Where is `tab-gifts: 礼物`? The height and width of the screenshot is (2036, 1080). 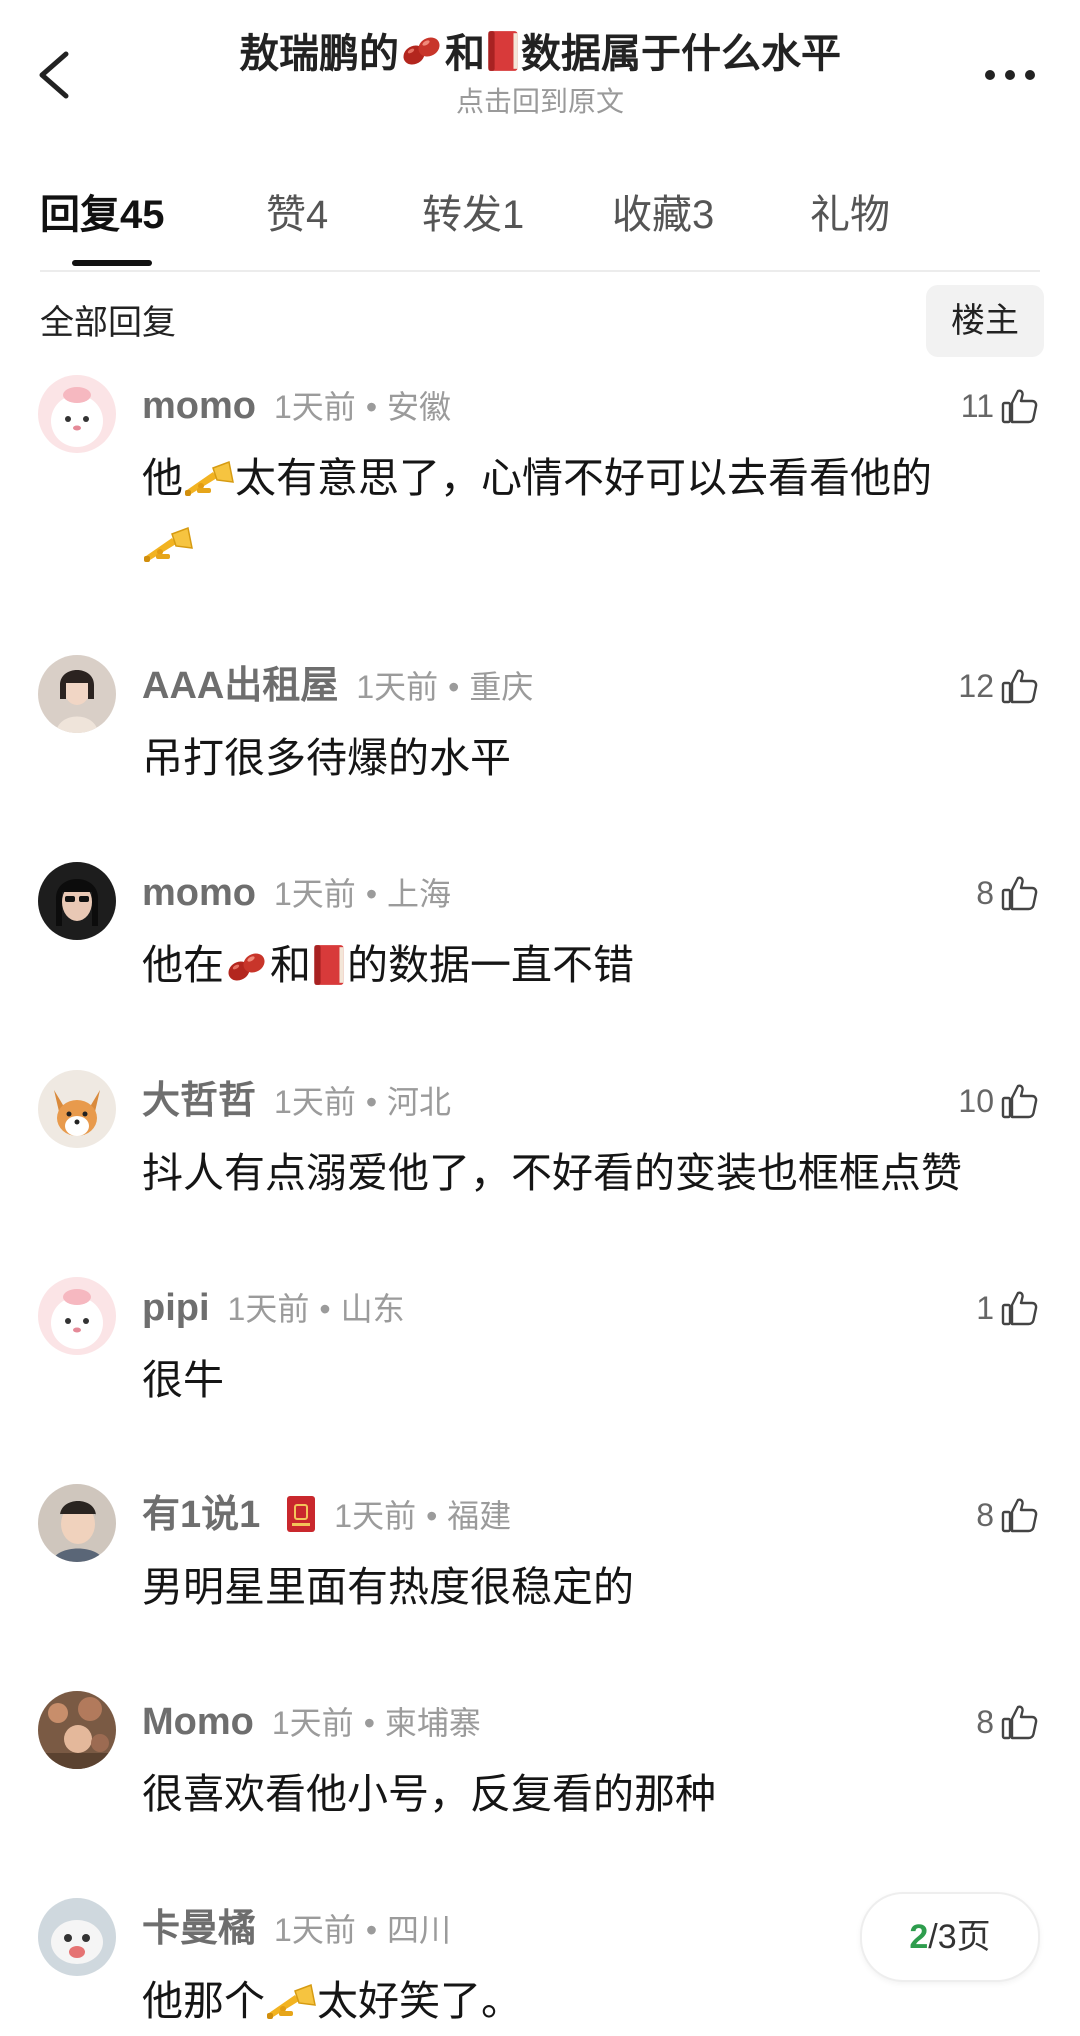
tab-gifts: 礼物 is located at coordinates (850, 215).